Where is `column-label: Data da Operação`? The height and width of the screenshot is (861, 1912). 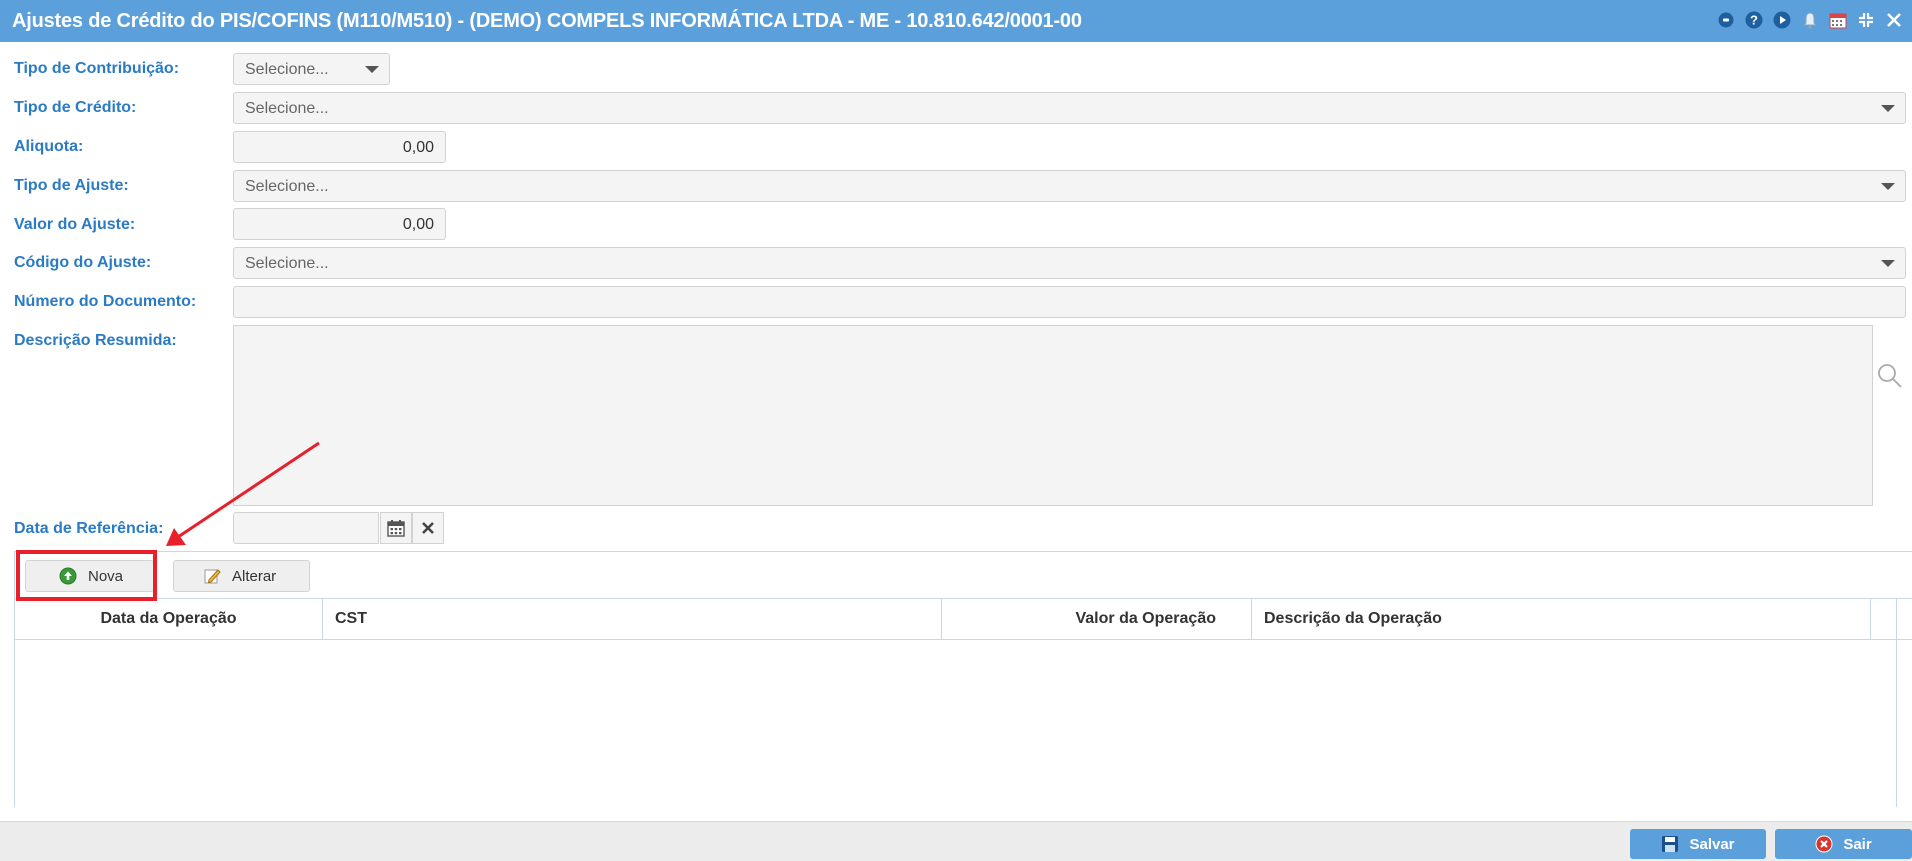 column-label: Data da Operação is located at coordinates (168, 618).